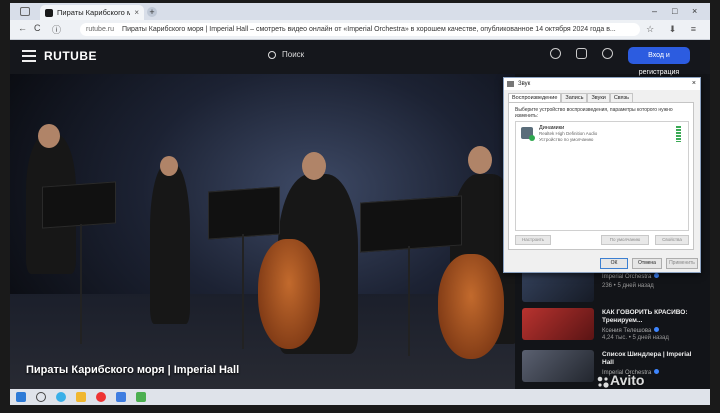  I want to click on list-item: Imperial Orchestra 236 • 5 дней назад, so click(613, 287).